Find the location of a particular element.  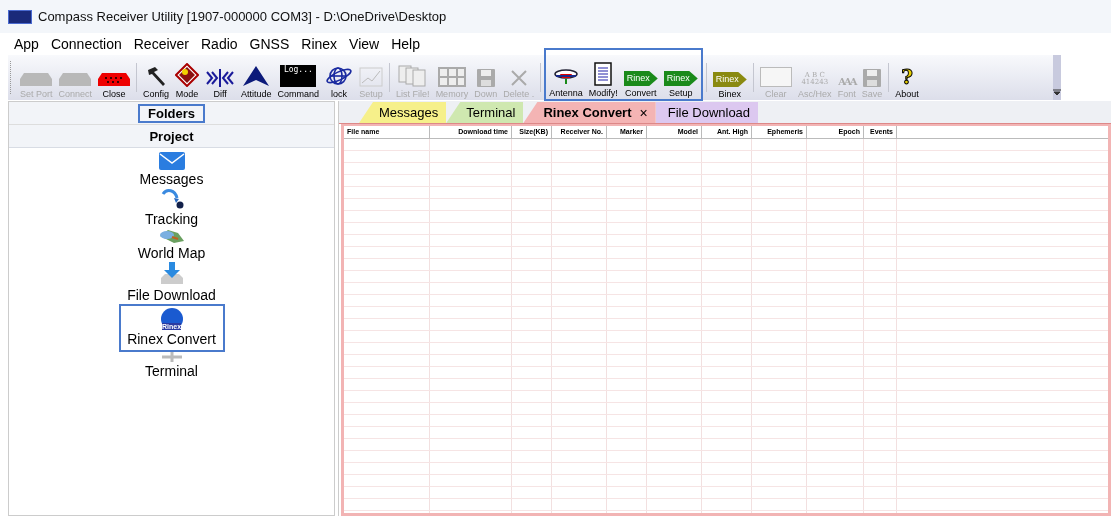

toolbar-button: Antenna is located at coordinates (566, 77).